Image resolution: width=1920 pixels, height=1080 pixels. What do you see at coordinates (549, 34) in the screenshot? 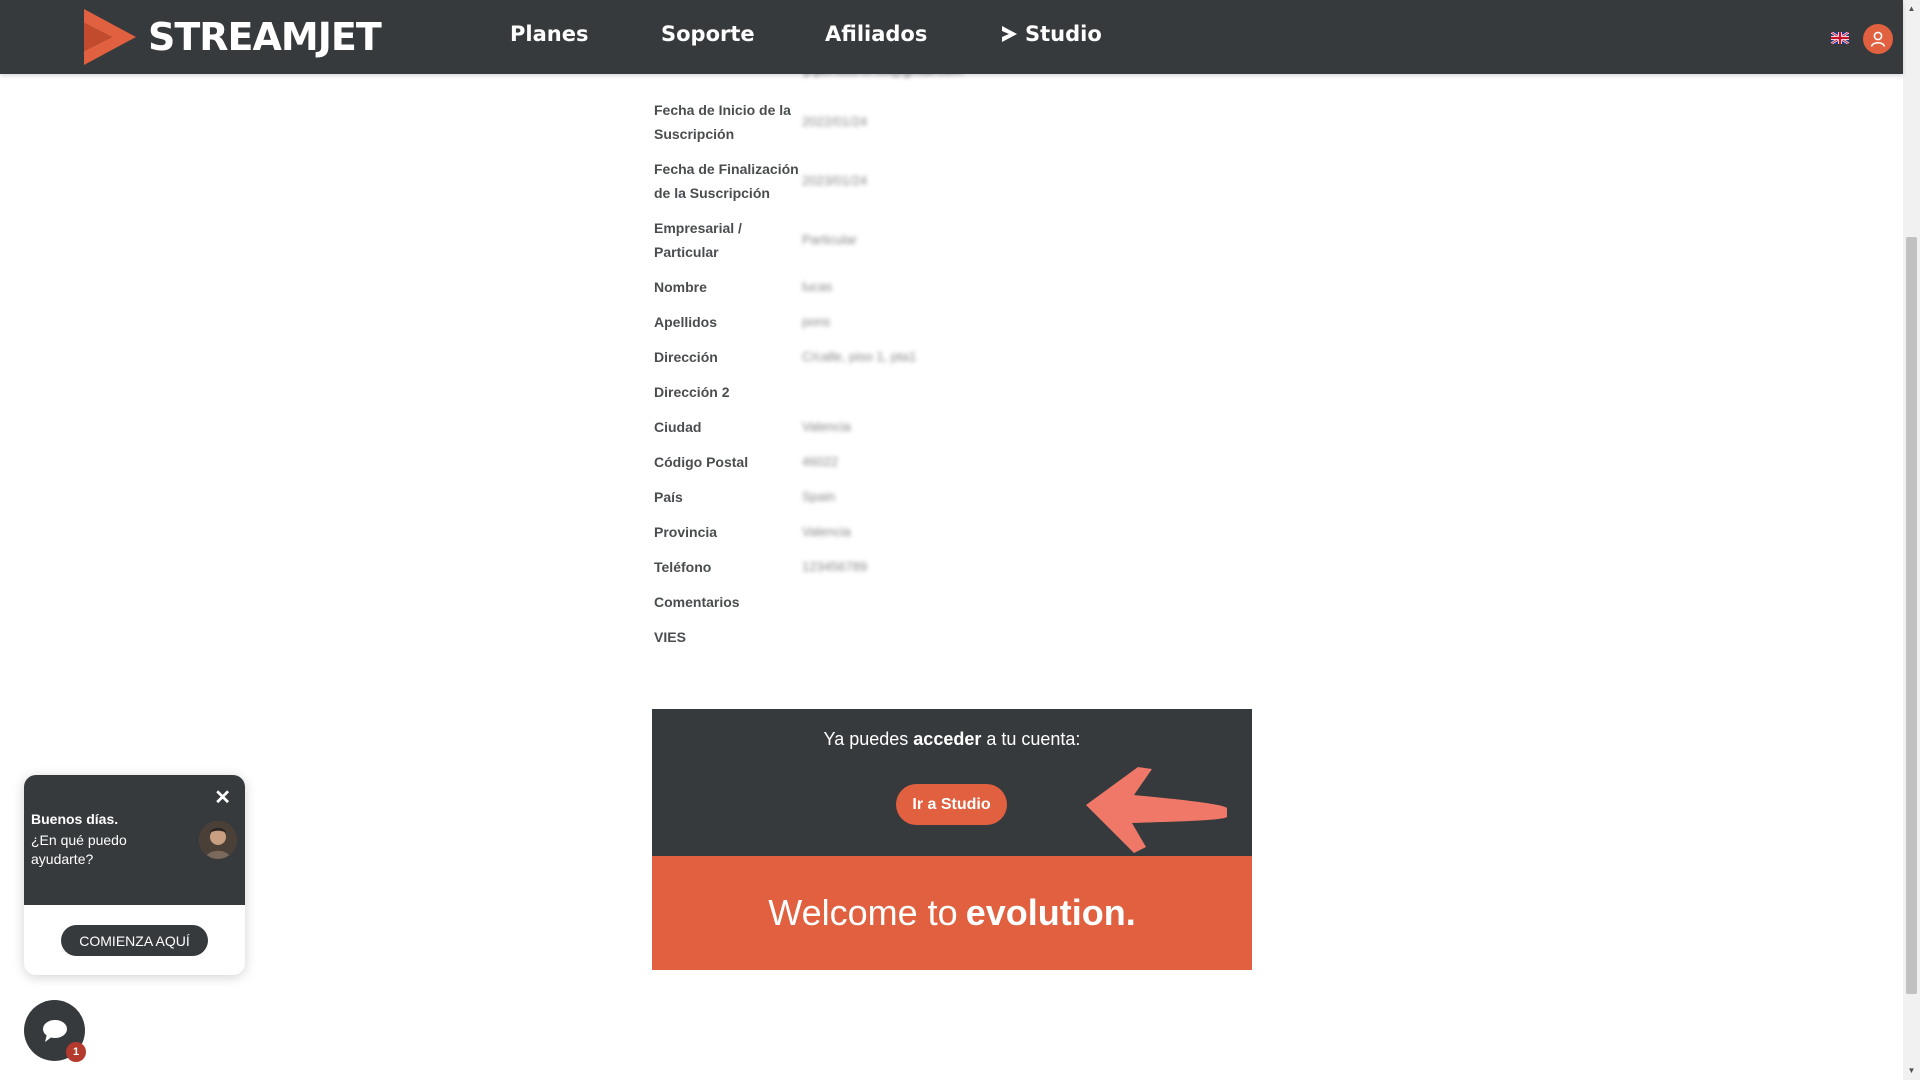
I see `nav-planes: Planes` at bounding box center [549, 34].